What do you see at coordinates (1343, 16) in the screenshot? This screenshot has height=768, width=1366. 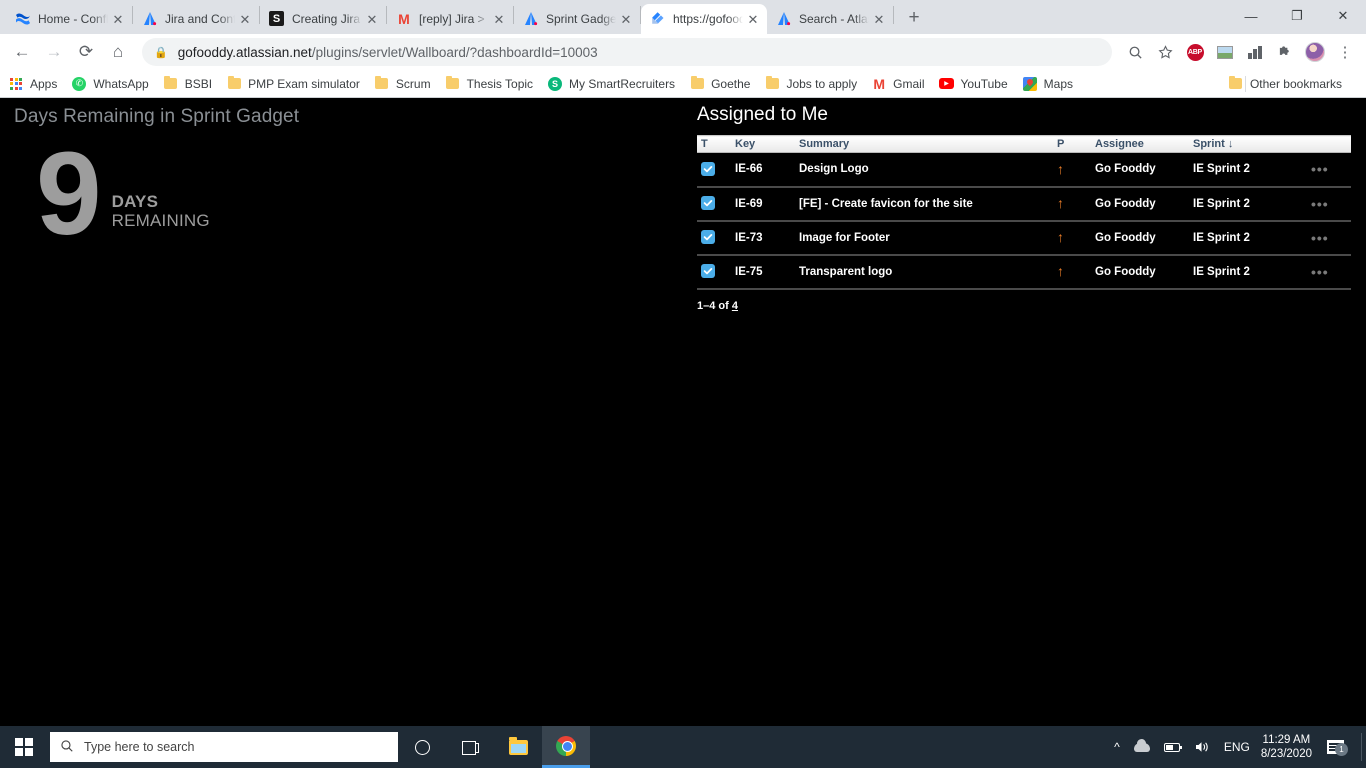 I see `close-window-button: ✕` at bounding box center [1343, 16].